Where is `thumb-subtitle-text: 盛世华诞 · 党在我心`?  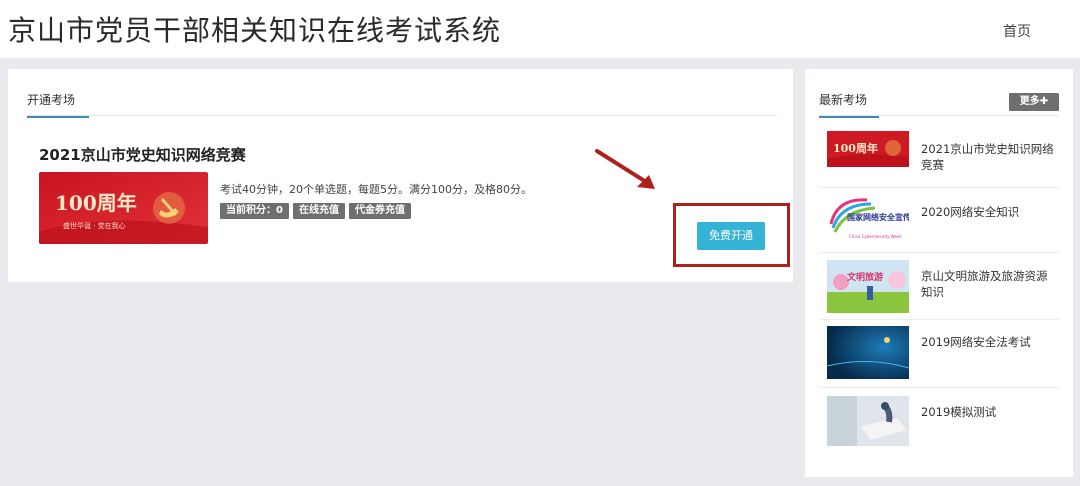
thumb-subtitle-text: 盛世华诞 · 党在我心 is located at coordinates (94, 225).